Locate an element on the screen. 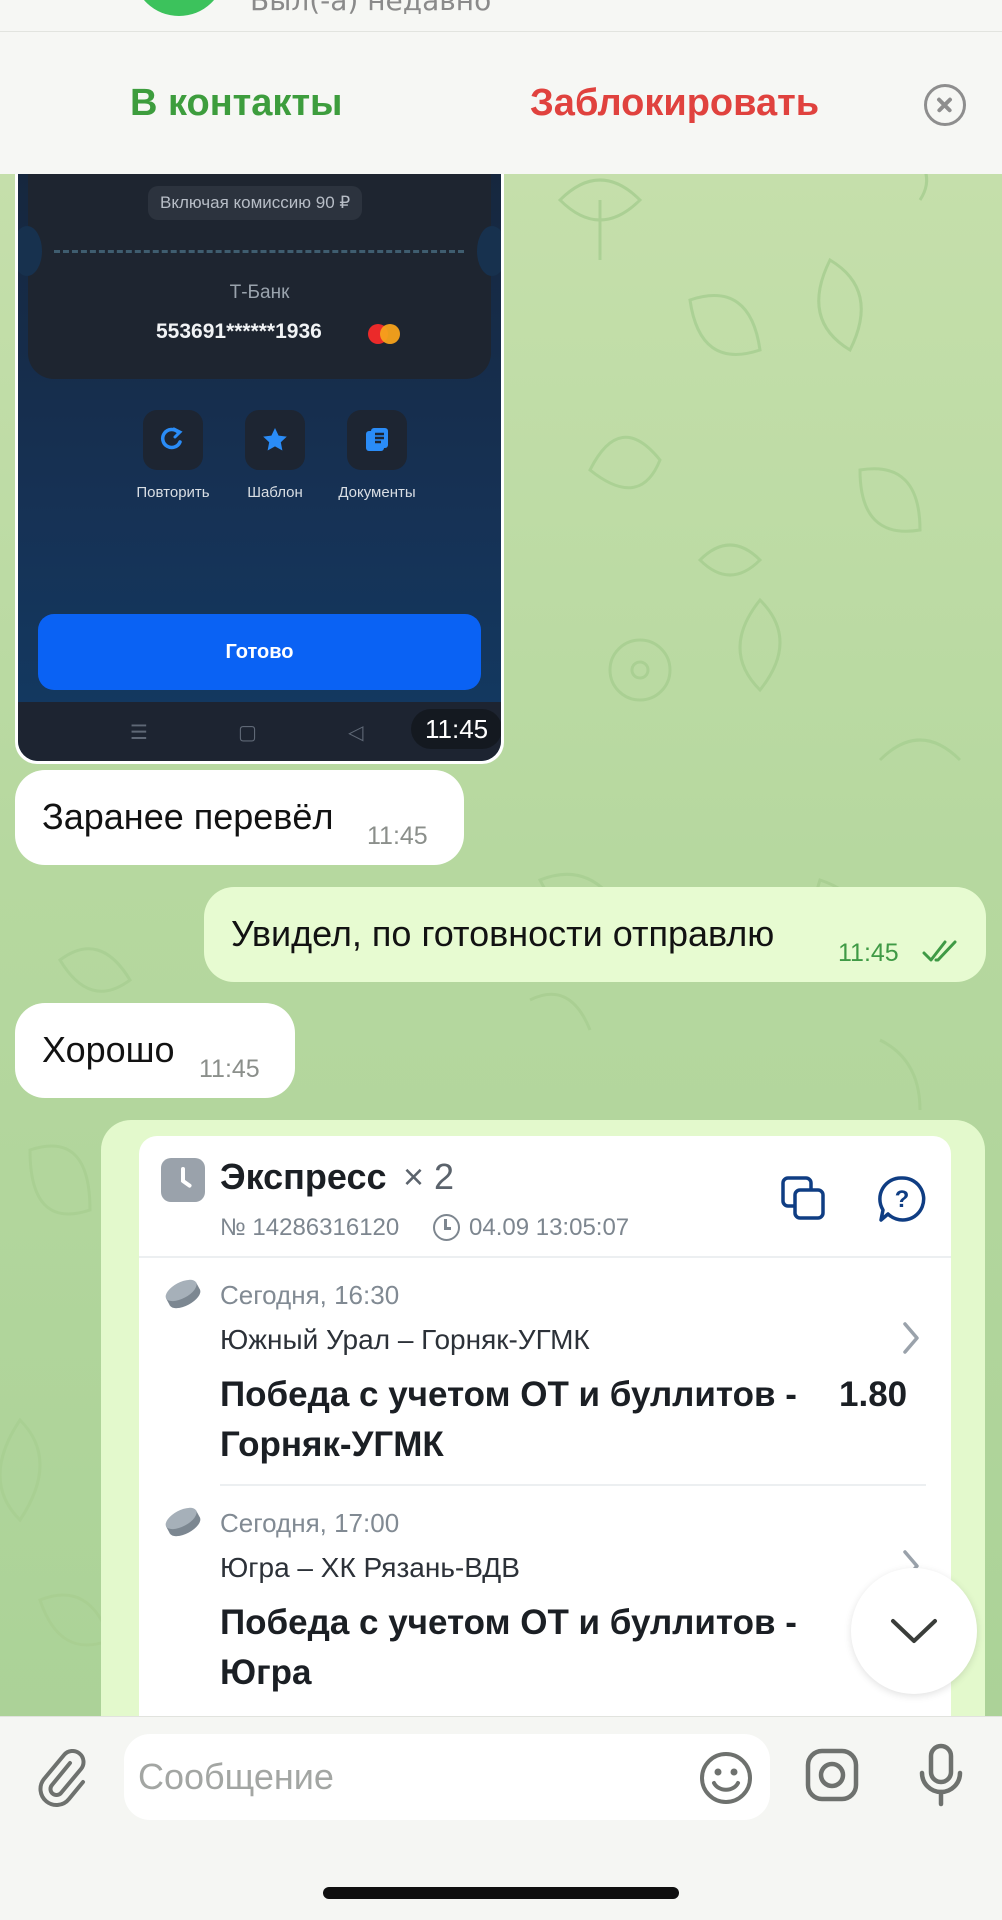  event-match: Югра – ХК Рязань-ВДВ is located at coordinates (370, 1567).